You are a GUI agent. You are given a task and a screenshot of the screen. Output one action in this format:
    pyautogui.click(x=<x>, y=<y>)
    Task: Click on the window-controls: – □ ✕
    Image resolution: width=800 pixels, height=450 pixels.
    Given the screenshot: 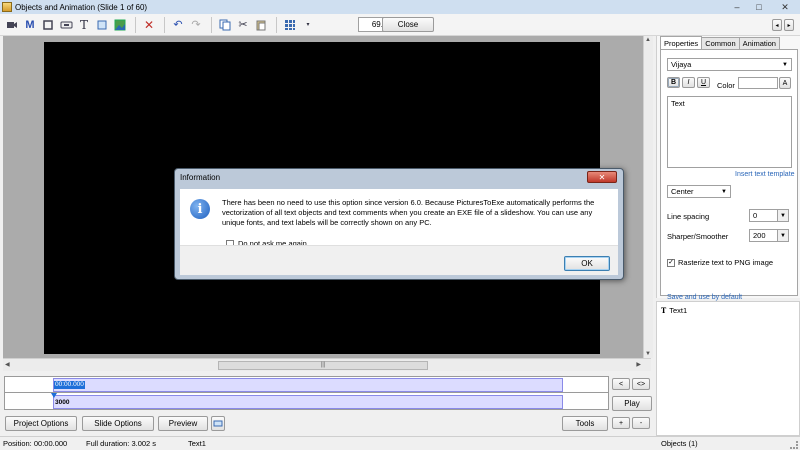 What is the action you would take?
    pyautogui.click(x=763, y=7)
    